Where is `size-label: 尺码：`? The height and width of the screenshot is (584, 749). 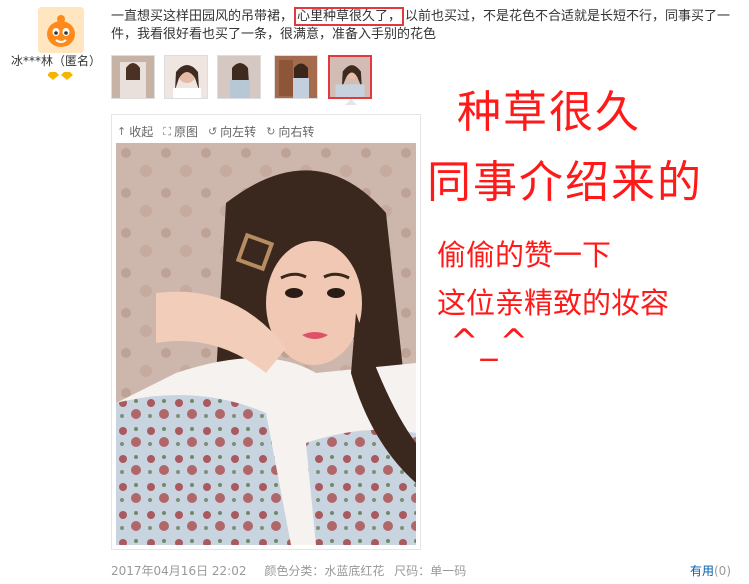
size-label: 尺码： is located at coordinates (412, 571).